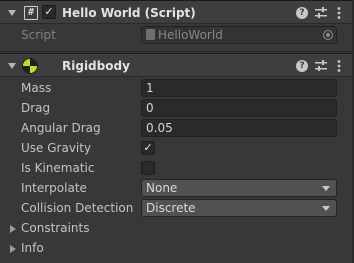  I want to click on info-foldout-arrow-icon, so click(13, 249).